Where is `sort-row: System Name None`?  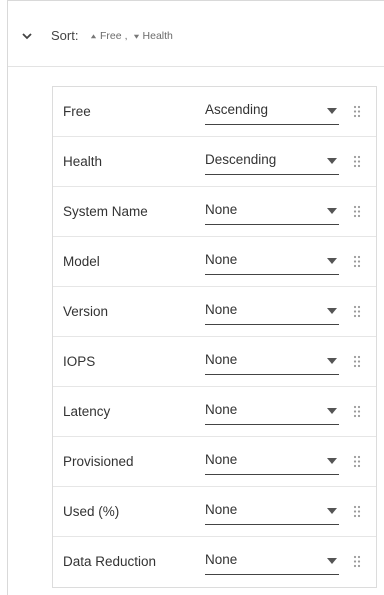 sort-row: System Name None is located at coordinates (214, 212).